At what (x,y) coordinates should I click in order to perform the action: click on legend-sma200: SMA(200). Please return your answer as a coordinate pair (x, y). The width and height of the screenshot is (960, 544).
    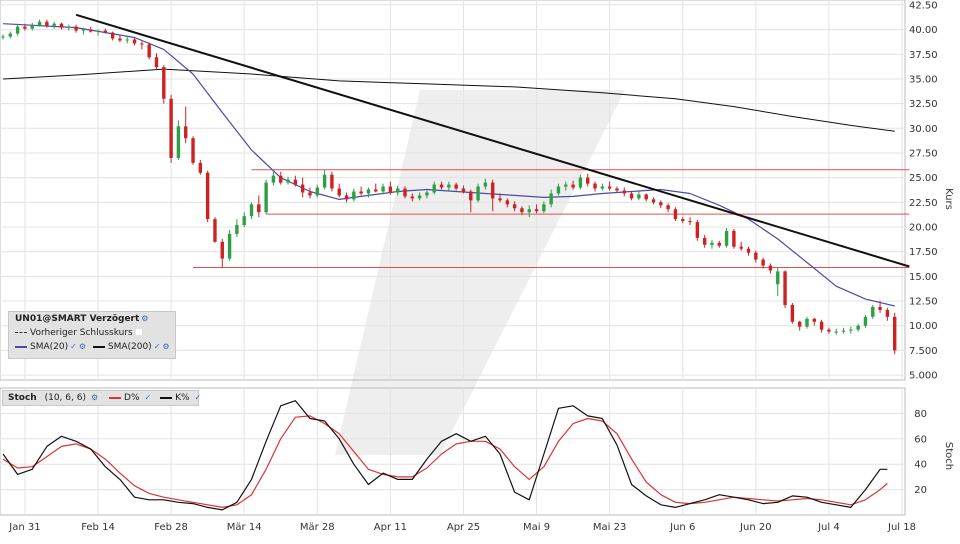
    Looking at the image, I should click on (129, 347).